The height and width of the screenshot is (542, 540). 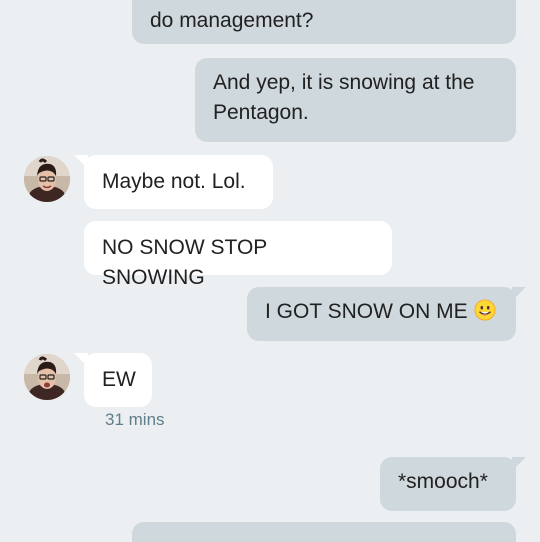 I want to click on sent-message-bubble: I GOT SNOW ON ME, so click(x=386, y=314).